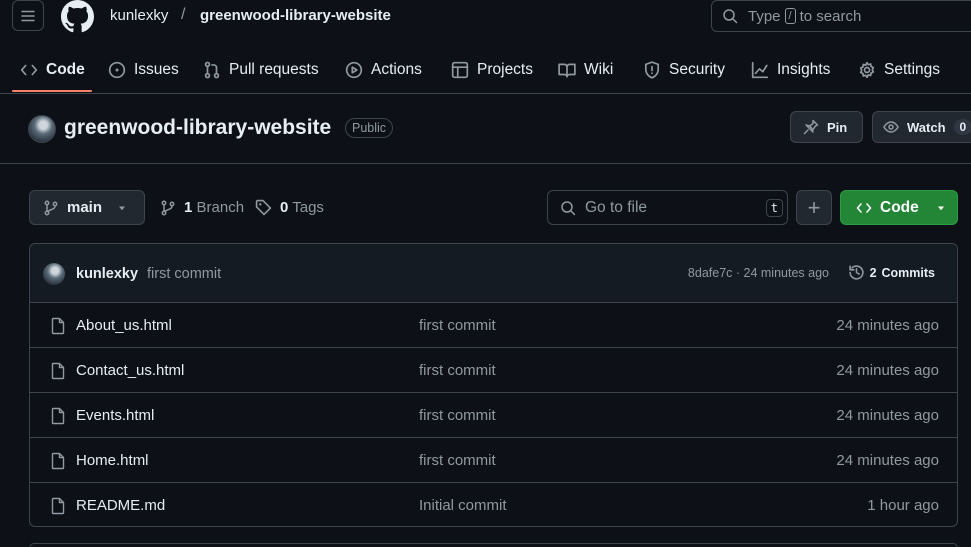  What do you see at coordinates (652, 69) in the screenshot?
I see `shield-icon` at bounding box center [652, 69].